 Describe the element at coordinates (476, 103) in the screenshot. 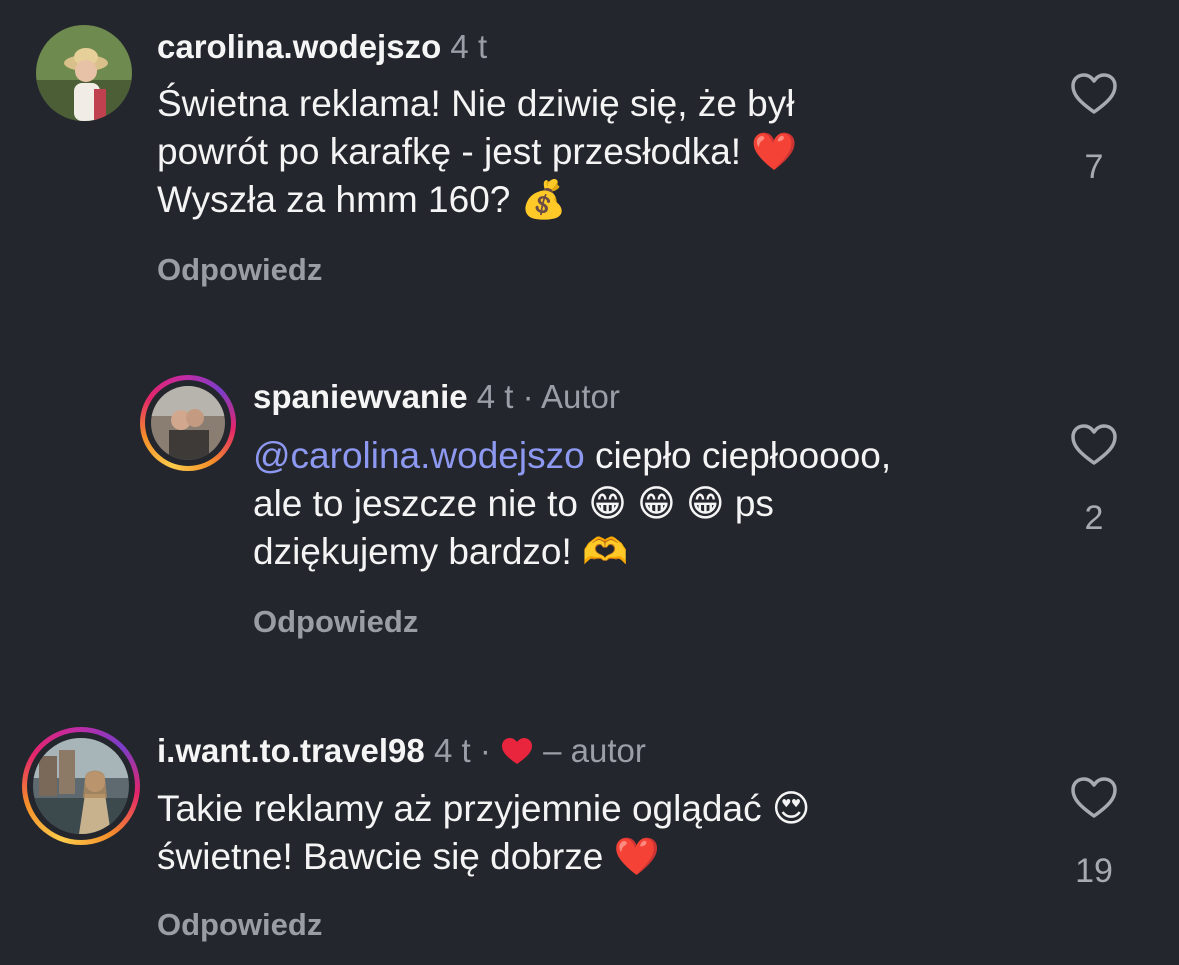

I see `comment-line: Świetna reklama! Nie dziwię się, że był` at that location.